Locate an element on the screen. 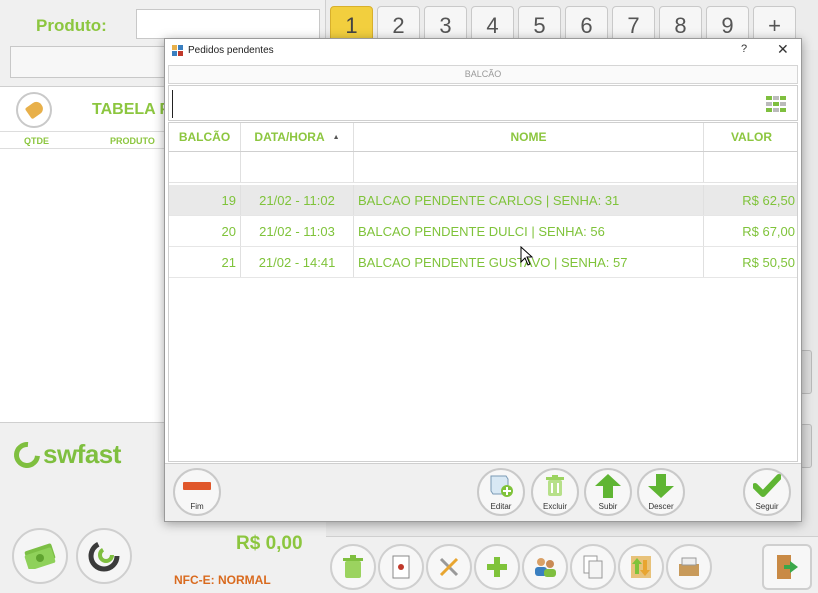  cell-valor: R$ 50,50 is located at coordinates (768, 262).